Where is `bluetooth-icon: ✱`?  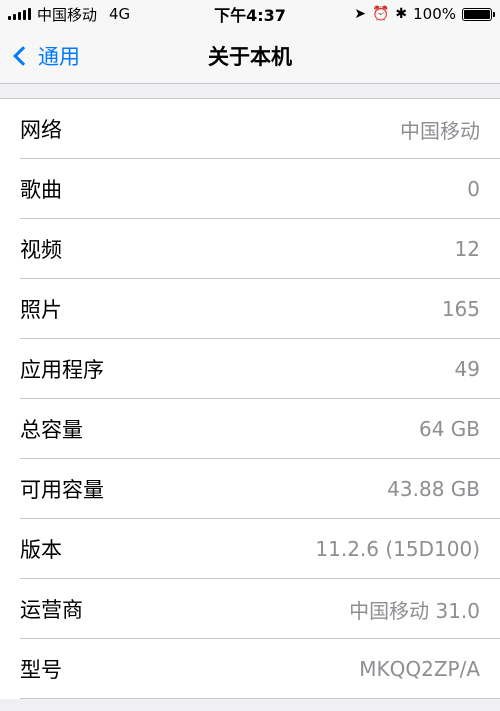 bluetooth-icon: ✱ is located at coordinates (401, 14).